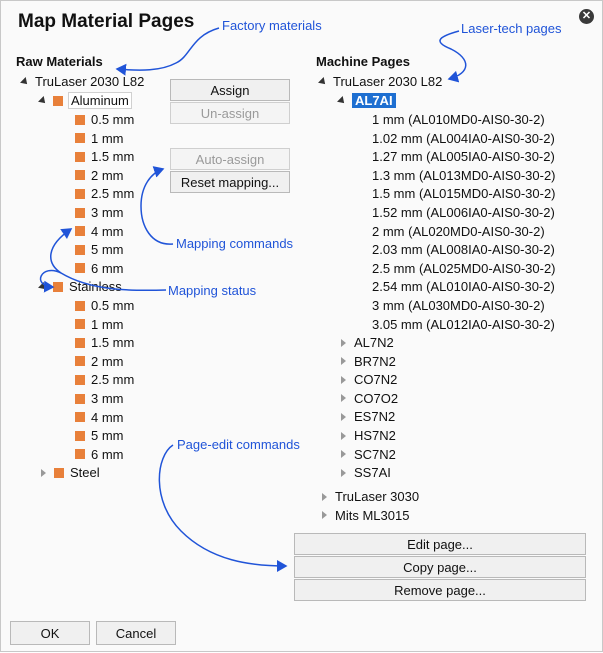 The image size is (603, 653). I want to click on arrow-page-edit, so click(223, 508).